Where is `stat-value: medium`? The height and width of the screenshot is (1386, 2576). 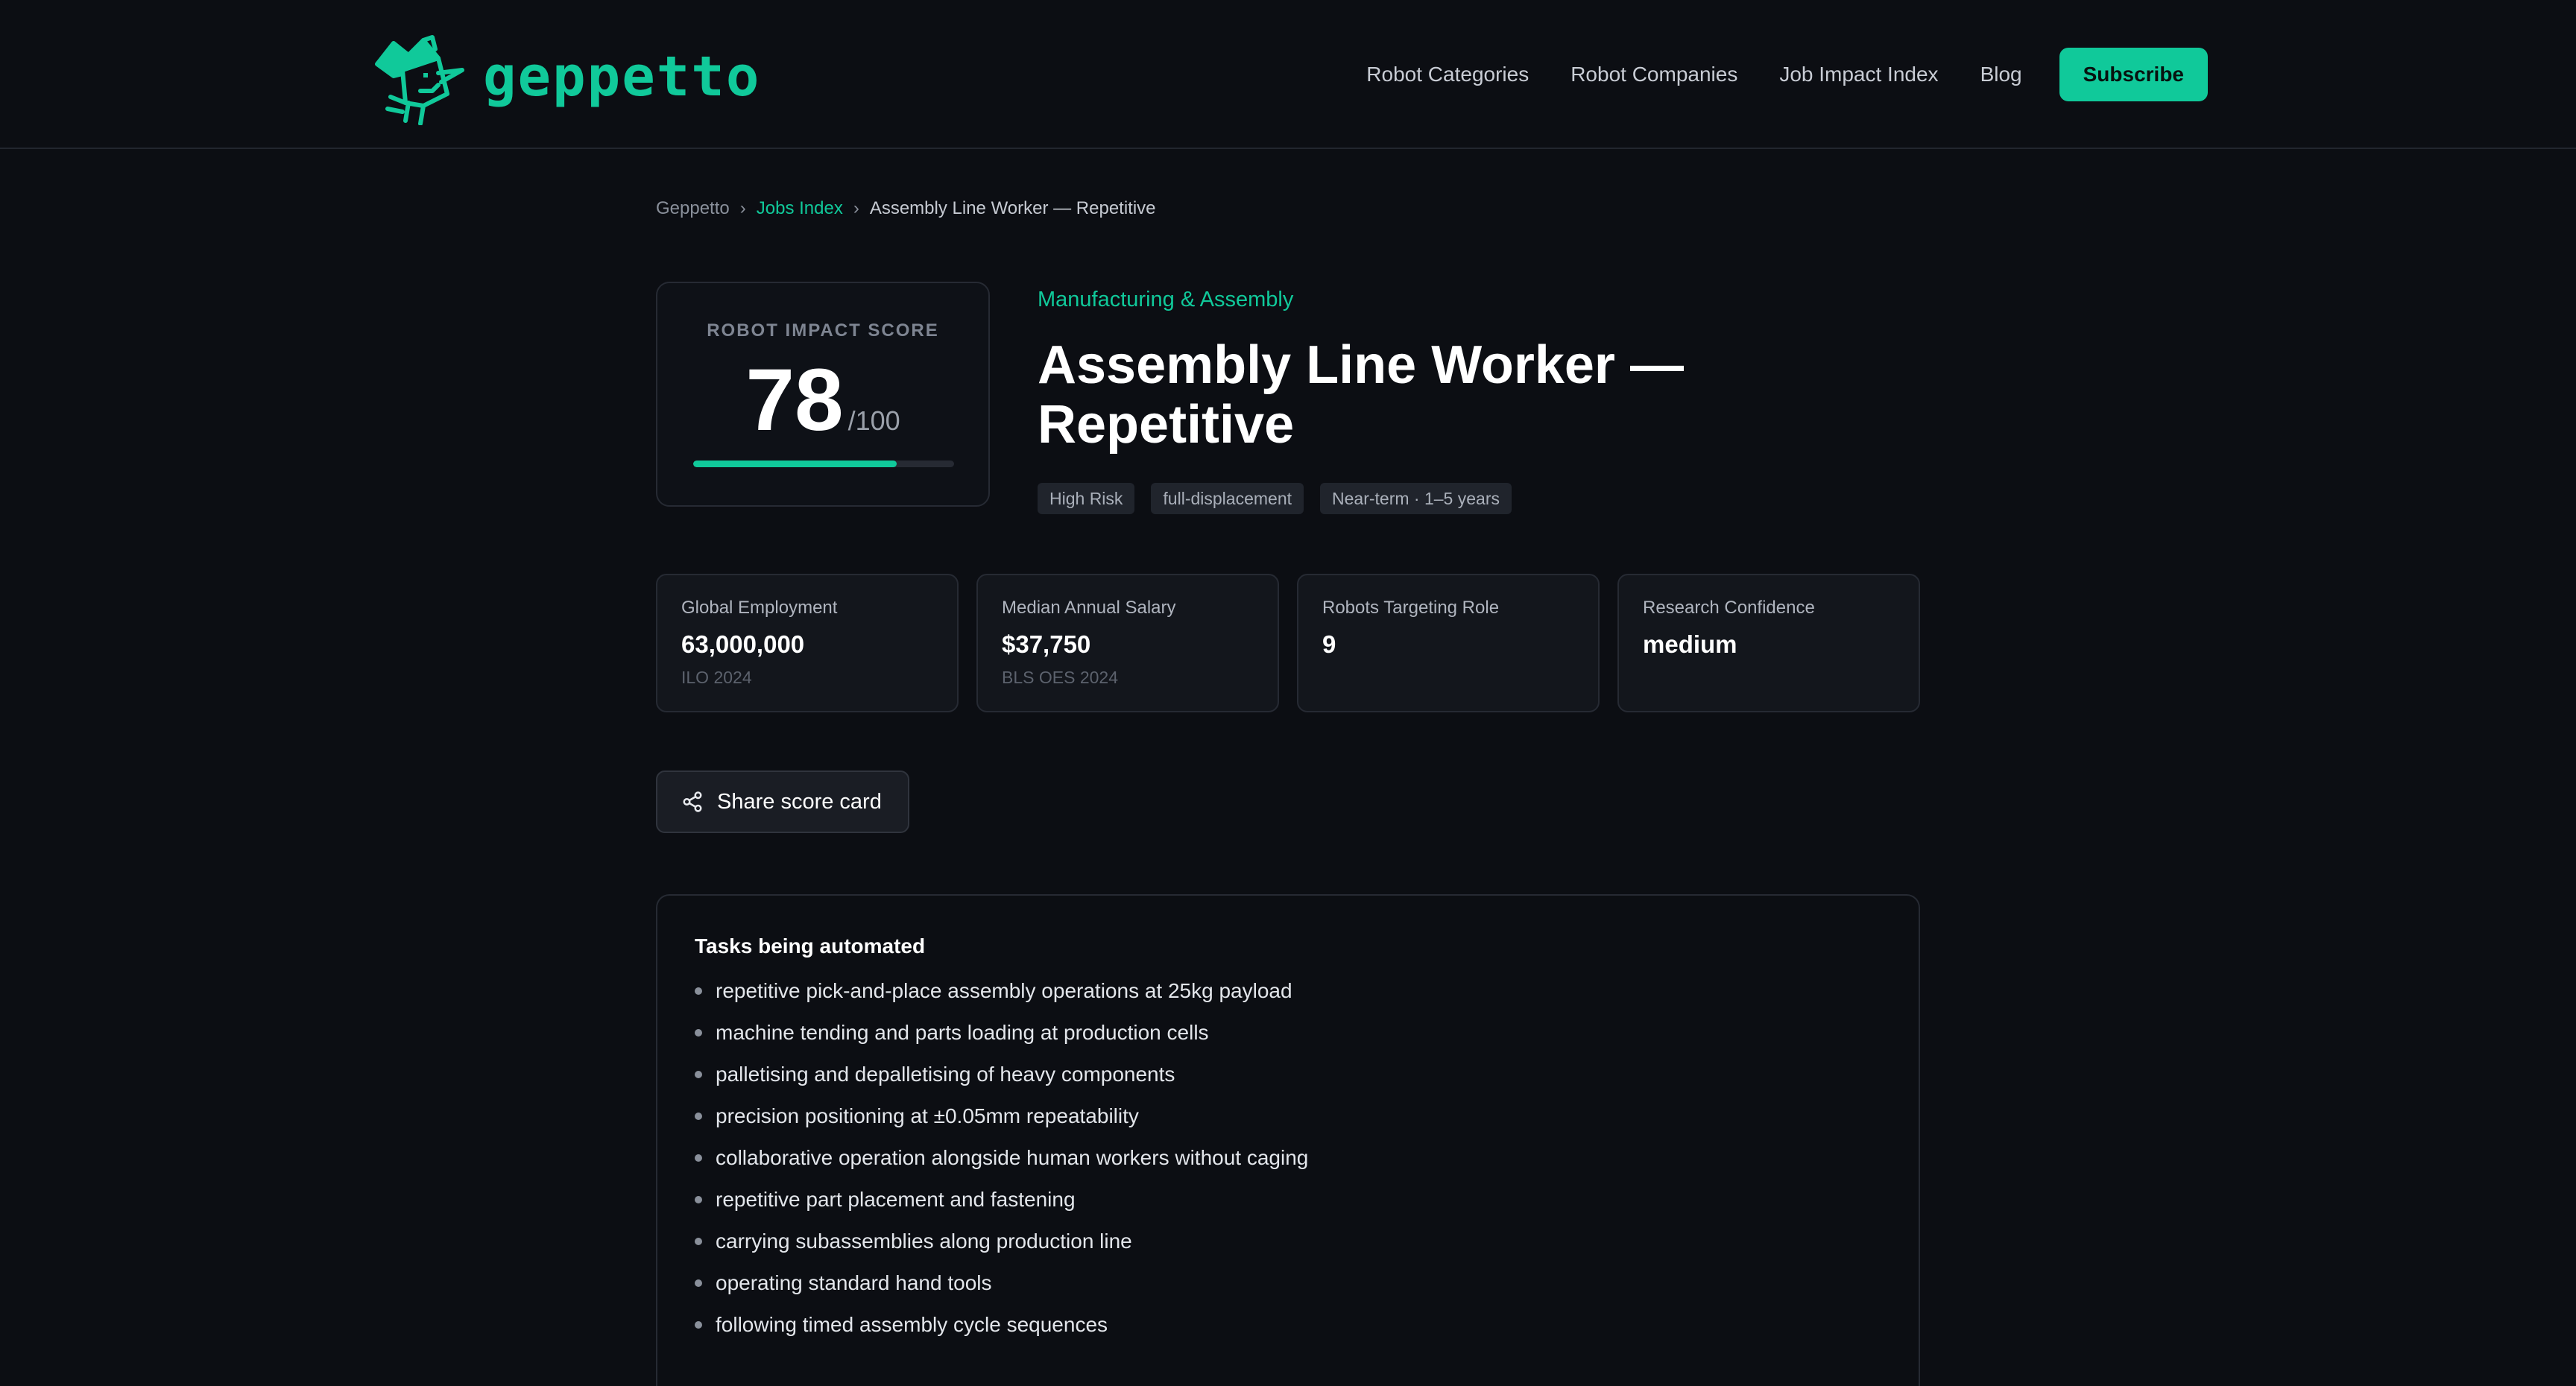 stat-value: medium is located at coordinates (1690, 644).